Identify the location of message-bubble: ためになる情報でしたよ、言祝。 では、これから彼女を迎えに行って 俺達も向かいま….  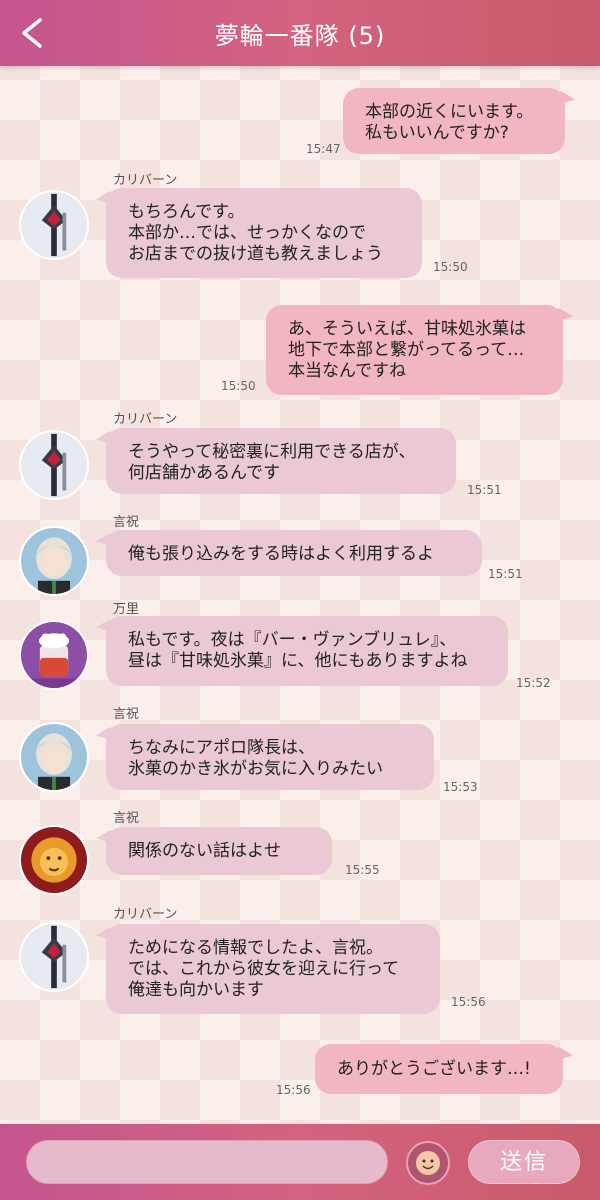
(273, 969).